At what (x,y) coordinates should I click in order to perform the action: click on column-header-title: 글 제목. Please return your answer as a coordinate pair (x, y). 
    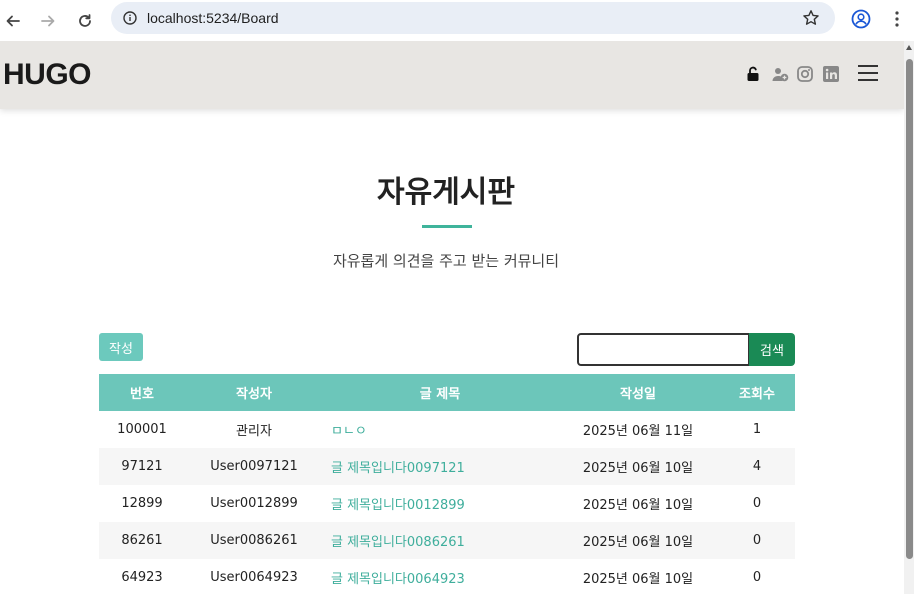
    Looking at the image, I should click on (440, 394).